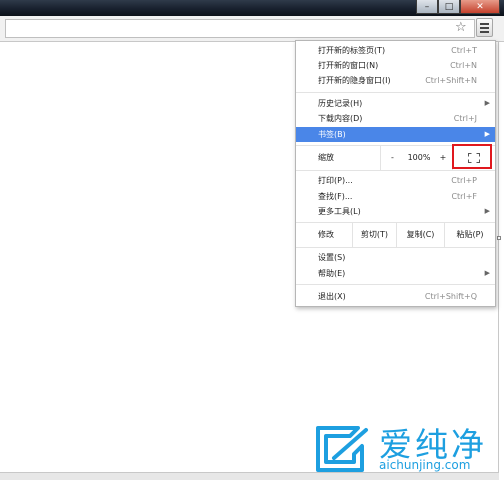 The height and width of the screenshot is (480, 504). What do you see at coordinates (395, 211) in the screenshot?
I see `menu-item-more-tools: 更多工具(L) ▶` at bounding box center [395, 211].